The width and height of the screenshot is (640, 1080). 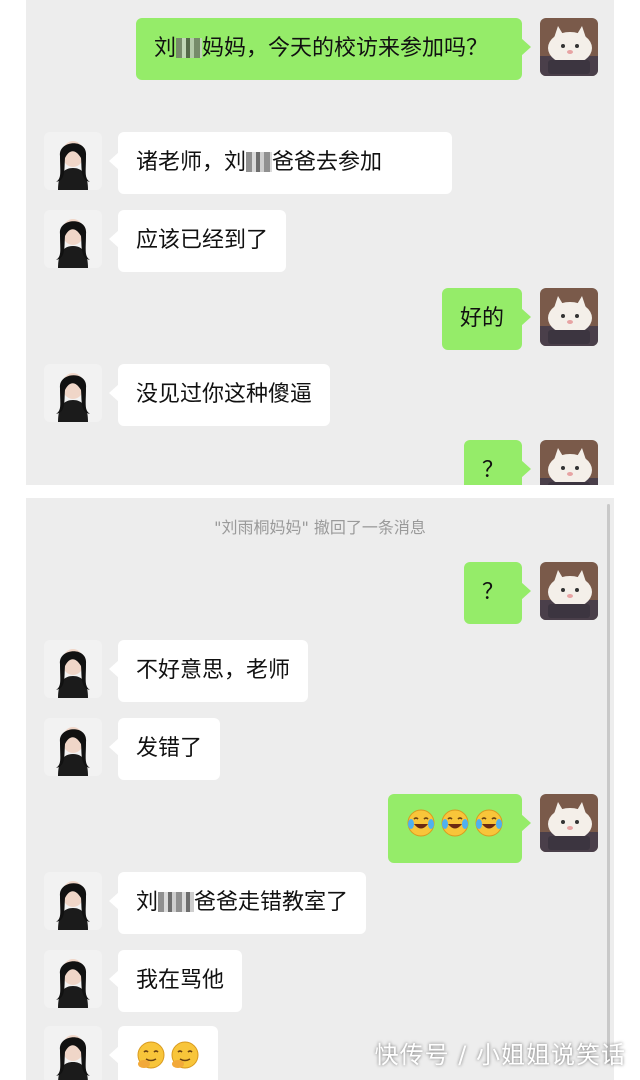 I want to click on received-message-bubble: 没见过你这种傻逼, so click(x=219, y=395).